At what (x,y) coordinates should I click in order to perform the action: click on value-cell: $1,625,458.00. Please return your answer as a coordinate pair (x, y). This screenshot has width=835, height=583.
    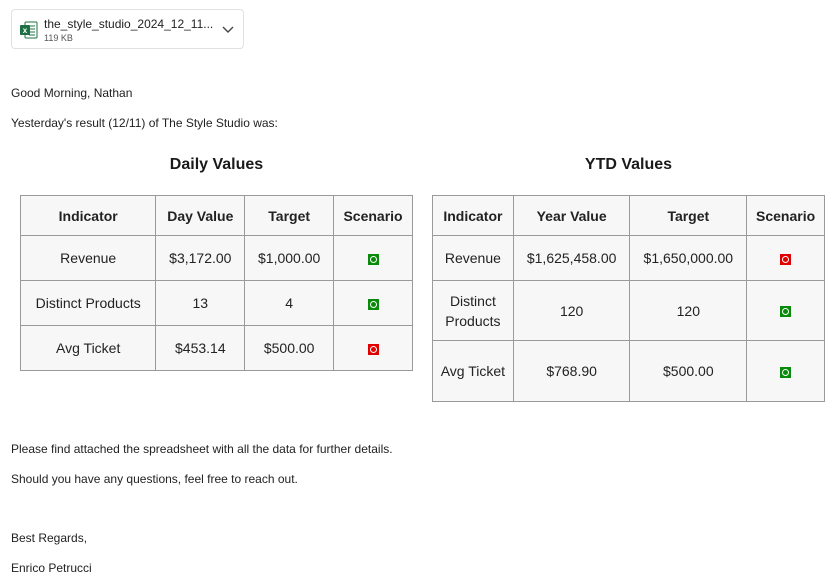
    Looking at the image, I should click on (571, 258).